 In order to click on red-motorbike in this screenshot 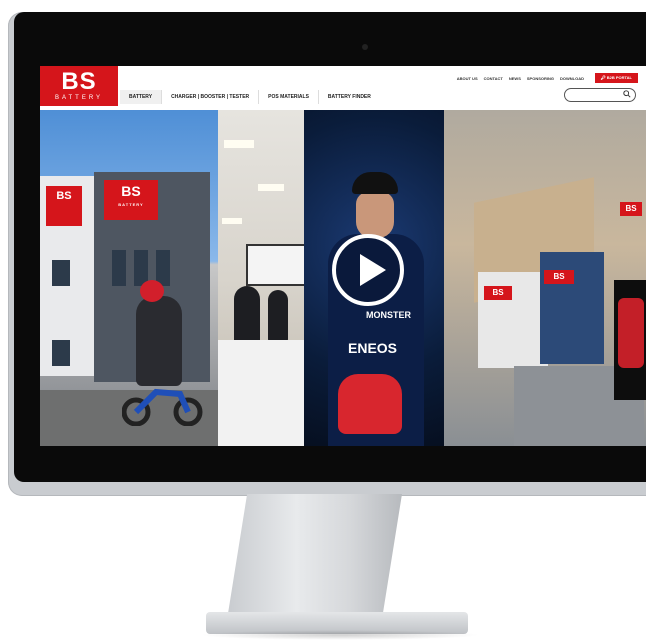, I will do `click(631, 333)`.